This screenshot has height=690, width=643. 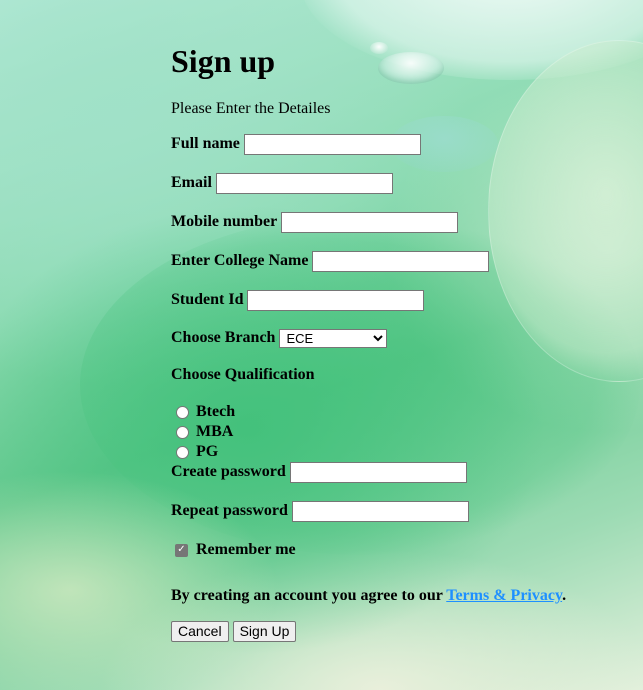 What do you see at coordinates (207, 299) in the screenshot?
I see `student-id-label: Student Id` at bounding box center [207, 299].